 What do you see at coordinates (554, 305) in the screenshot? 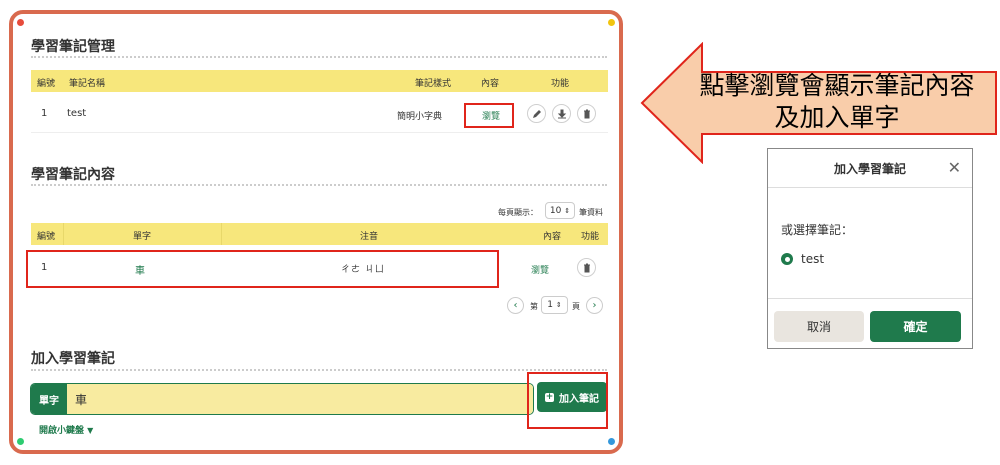
I see `page-select: 1 ⇕` at bounding box center [554, 305].